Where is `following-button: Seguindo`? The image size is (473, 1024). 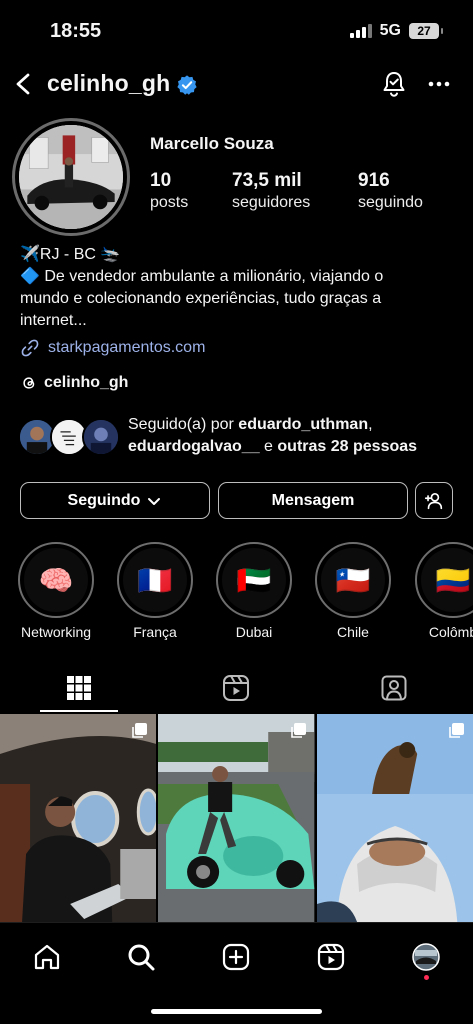 following-button: Seguindo is located at coordinates (115, 500).